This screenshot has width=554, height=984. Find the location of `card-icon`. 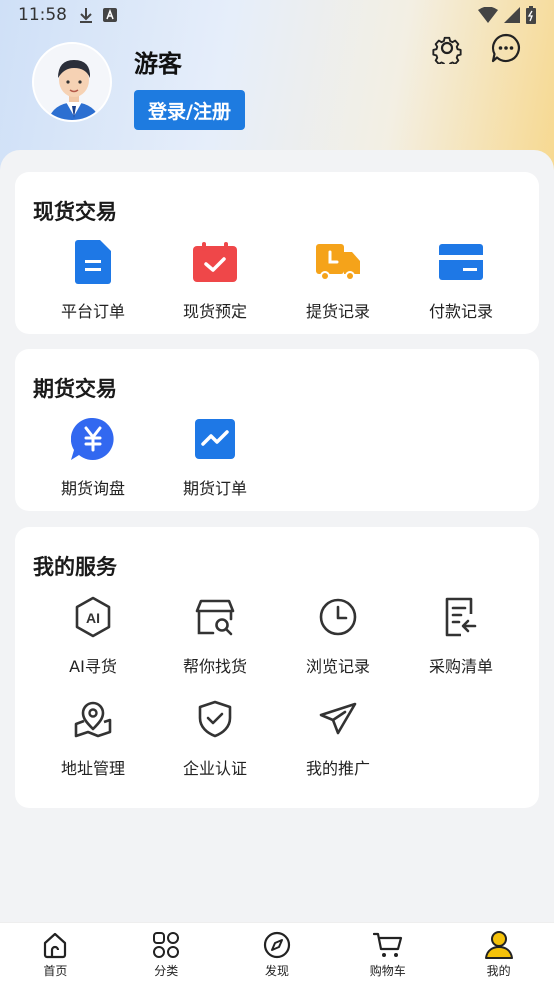

card-icon is located at coordinates (461, 262).